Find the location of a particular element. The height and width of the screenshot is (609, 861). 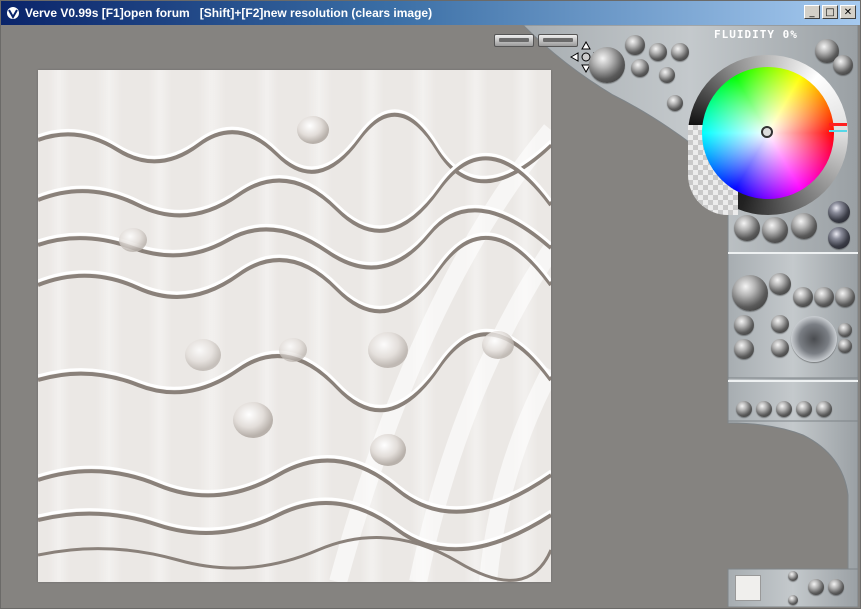

hue-marker is located at coordinates (838, 124).